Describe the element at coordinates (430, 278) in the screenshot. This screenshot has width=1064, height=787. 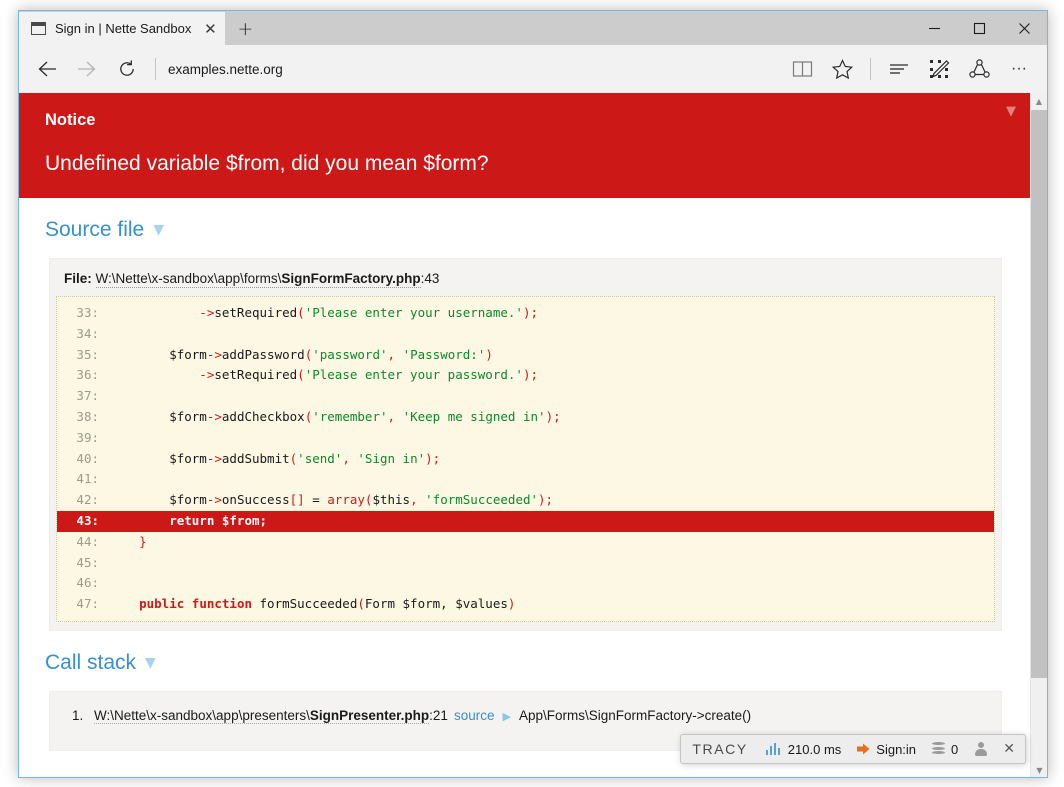
I see `file-line-number: :43` at that location.